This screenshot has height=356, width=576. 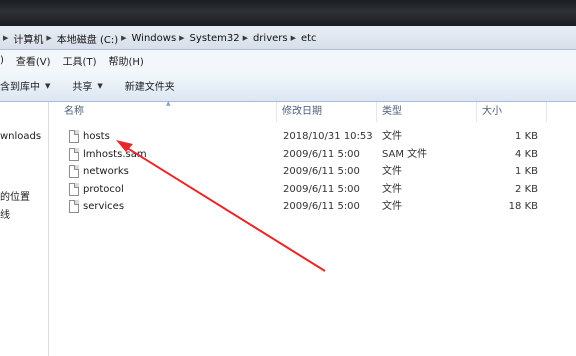 I want to click on table-row: networks 2009/6/11 5:00 文件 1 KB, so click(x=313, y=171).